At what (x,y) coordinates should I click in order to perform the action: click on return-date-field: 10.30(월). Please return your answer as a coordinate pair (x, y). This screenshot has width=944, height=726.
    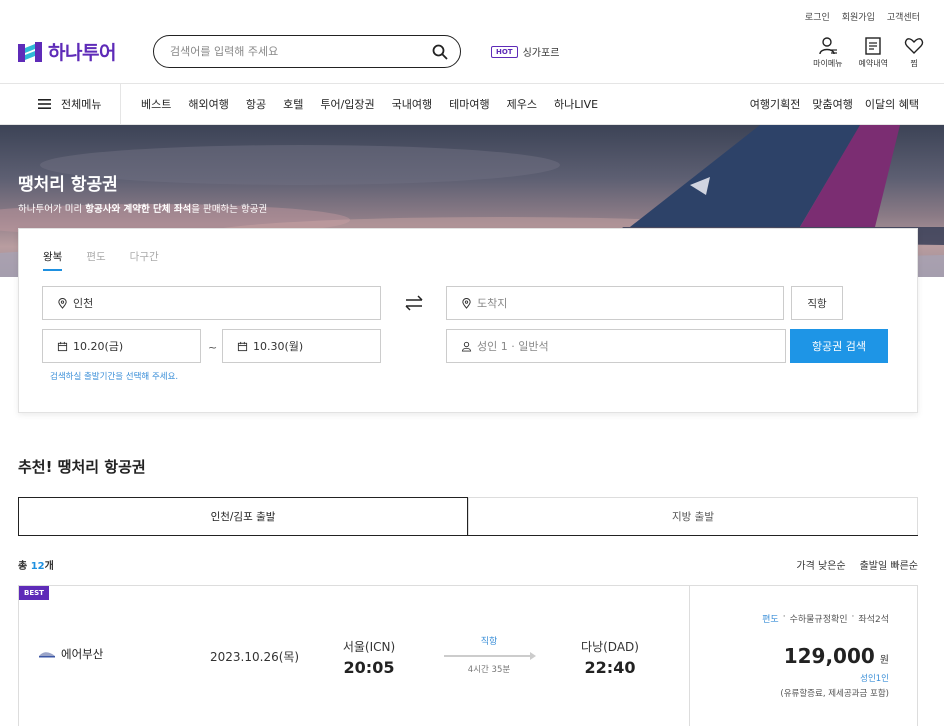
    Looking at the image, I should click on (301, 346).